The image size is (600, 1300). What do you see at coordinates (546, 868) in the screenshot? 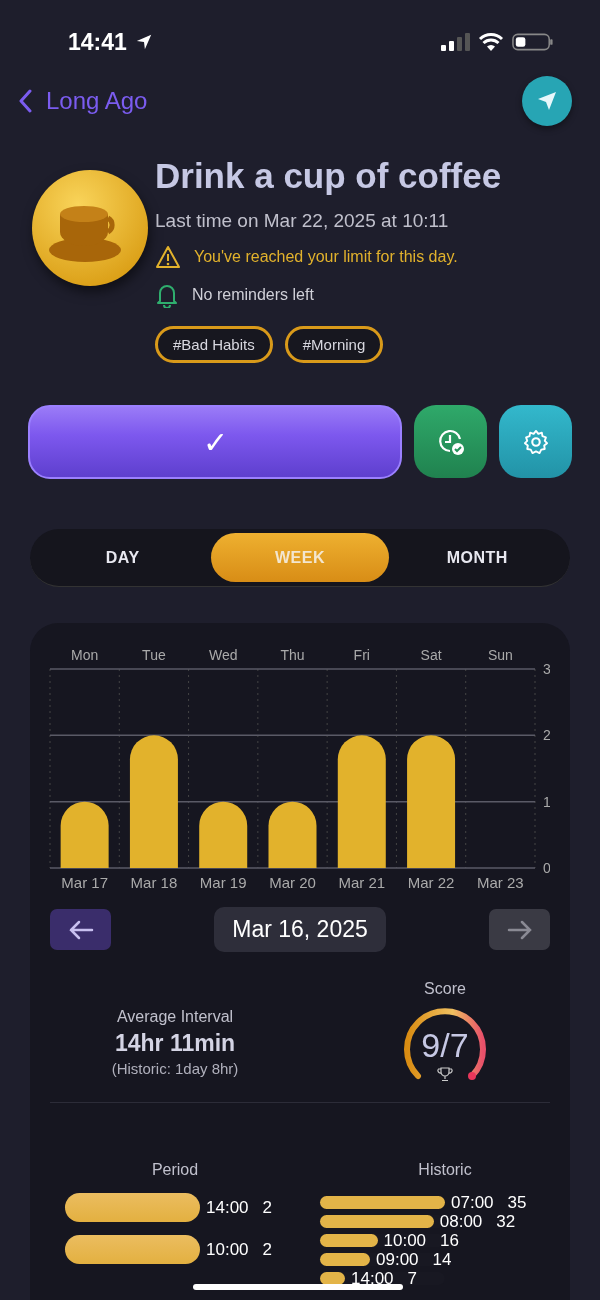
I see `axis-tick: 0` at bounding box center [546, 868].